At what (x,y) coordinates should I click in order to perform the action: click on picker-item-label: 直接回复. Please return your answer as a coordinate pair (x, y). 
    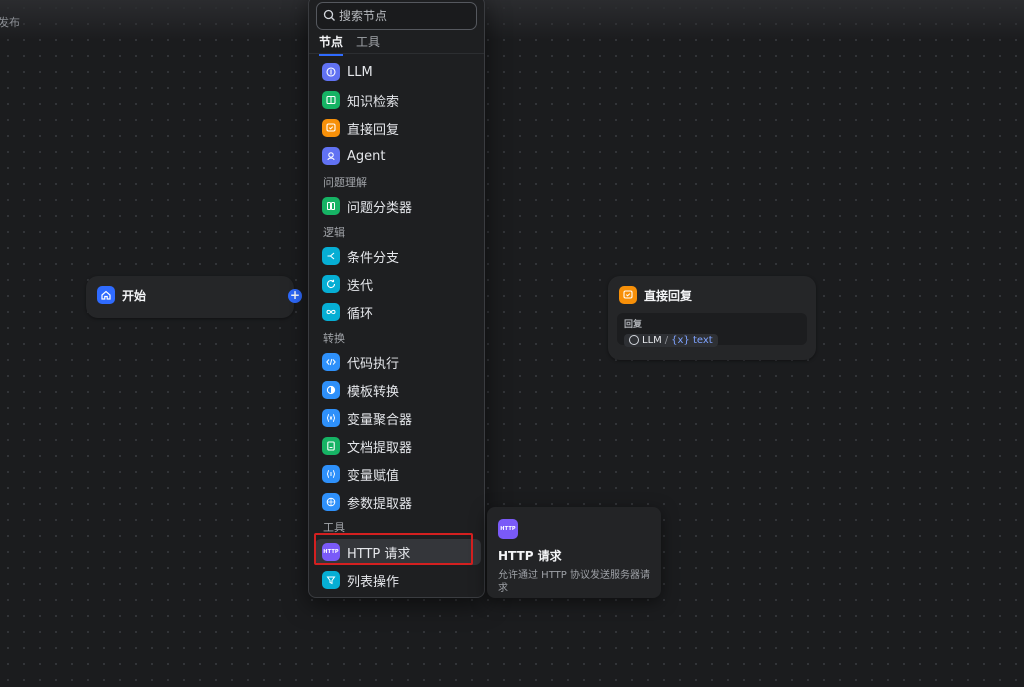
    Looking at the image, I should click on (373, 130).